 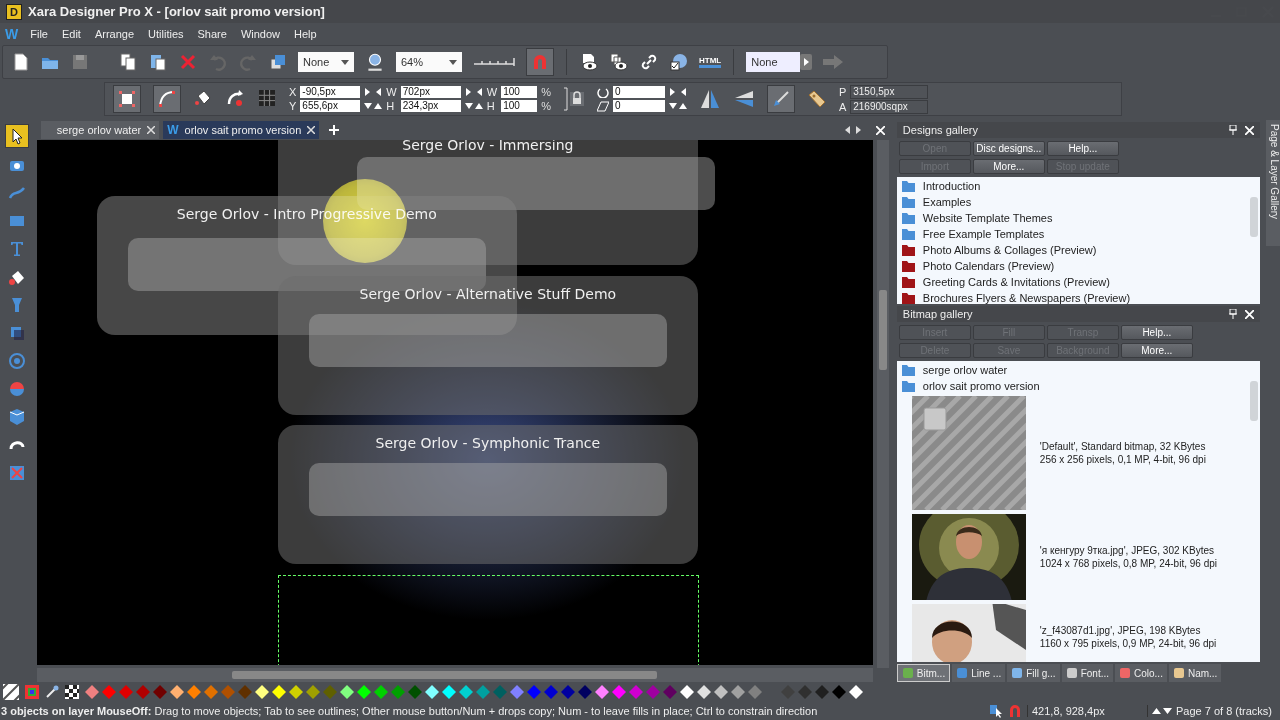 What do you see at coordinates (882, 404) in the screenshot?
I see `vertical-scrollbar` at bounding box center [882, 404].